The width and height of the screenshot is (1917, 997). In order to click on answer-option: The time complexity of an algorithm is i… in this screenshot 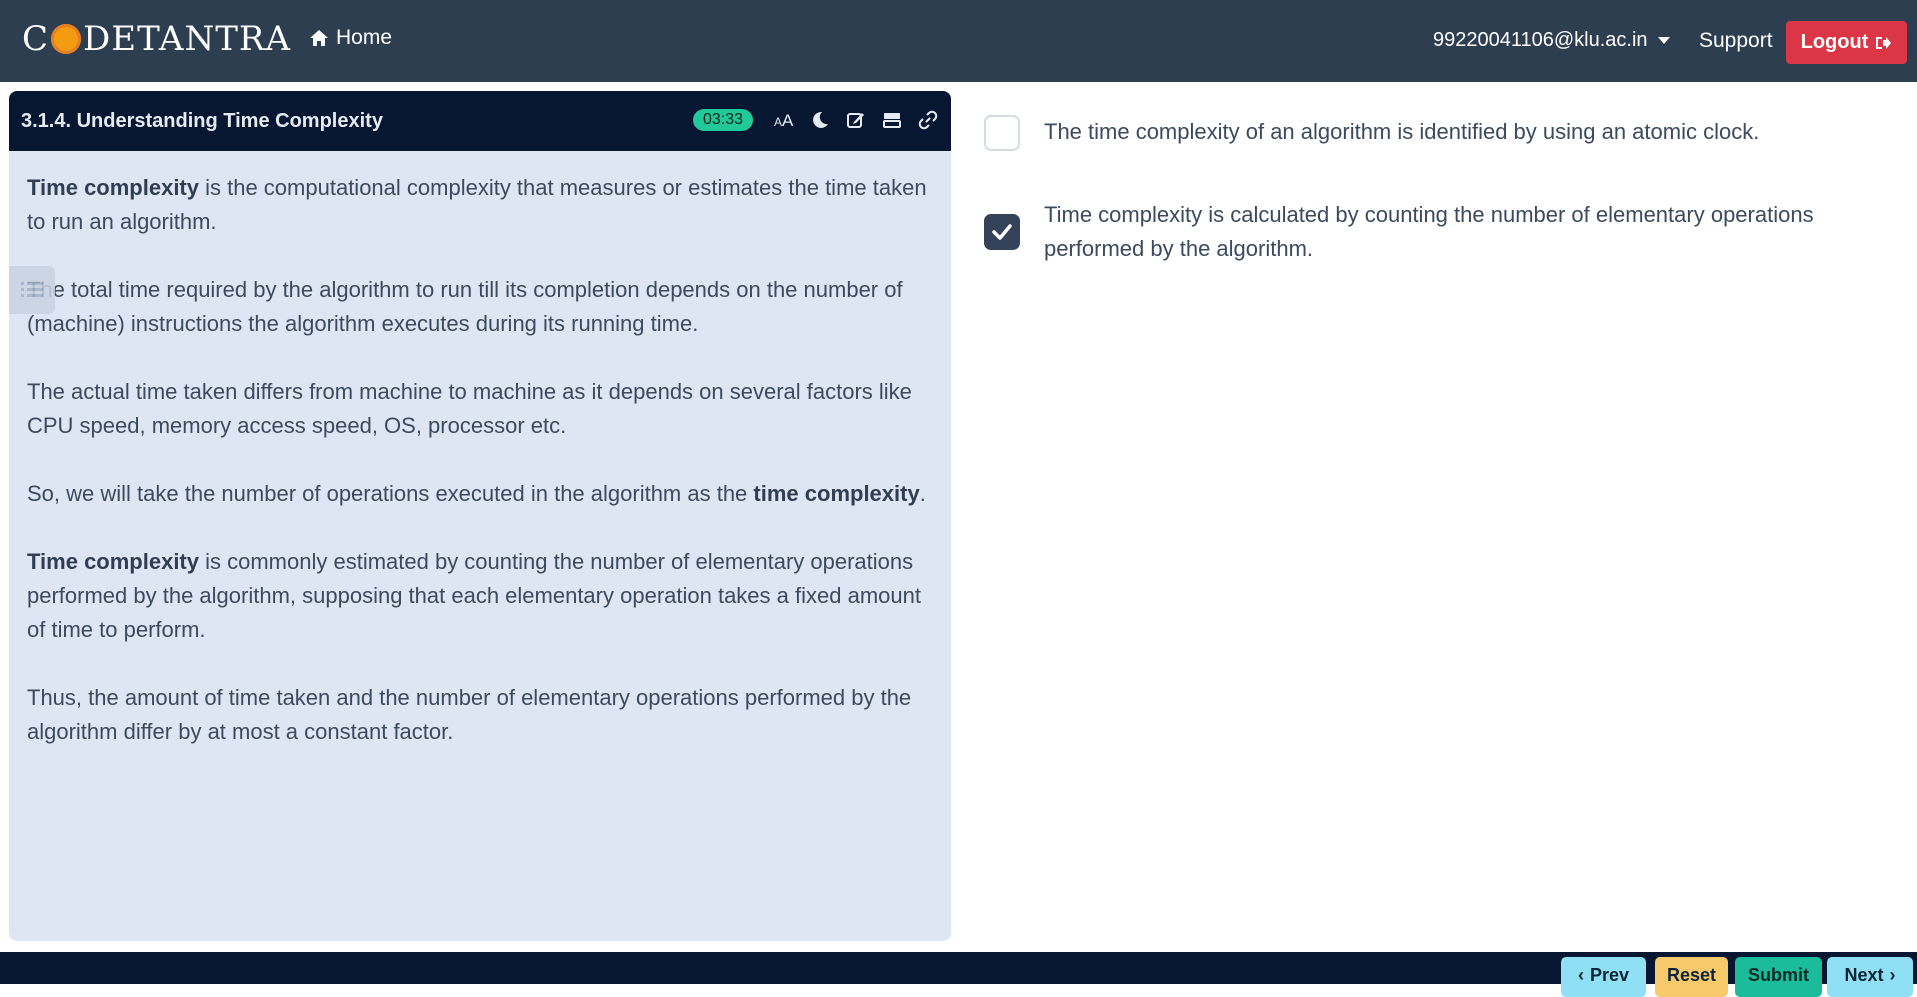, I will do `click(1371, 133)`.